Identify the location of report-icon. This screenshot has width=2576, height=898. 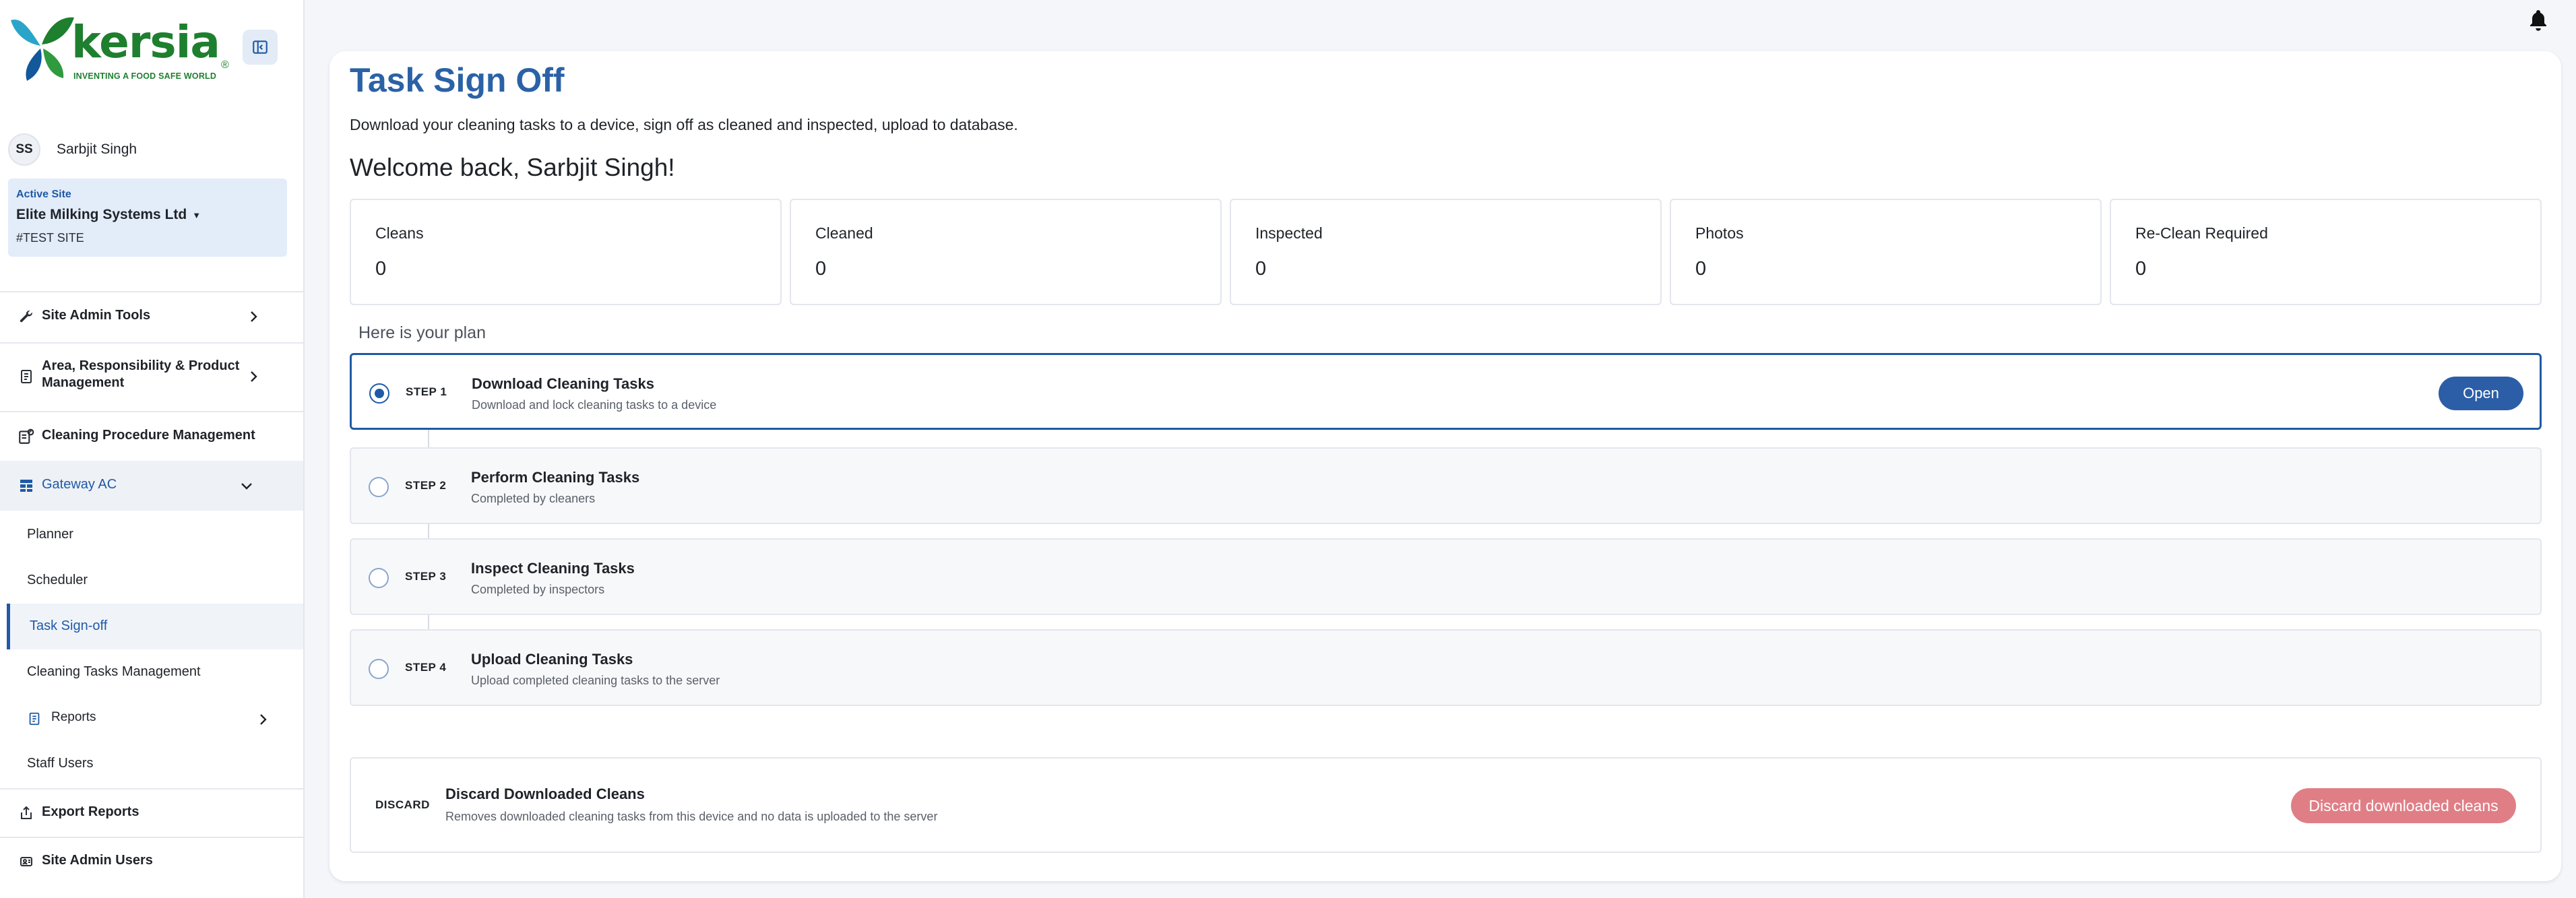
(34, 719).